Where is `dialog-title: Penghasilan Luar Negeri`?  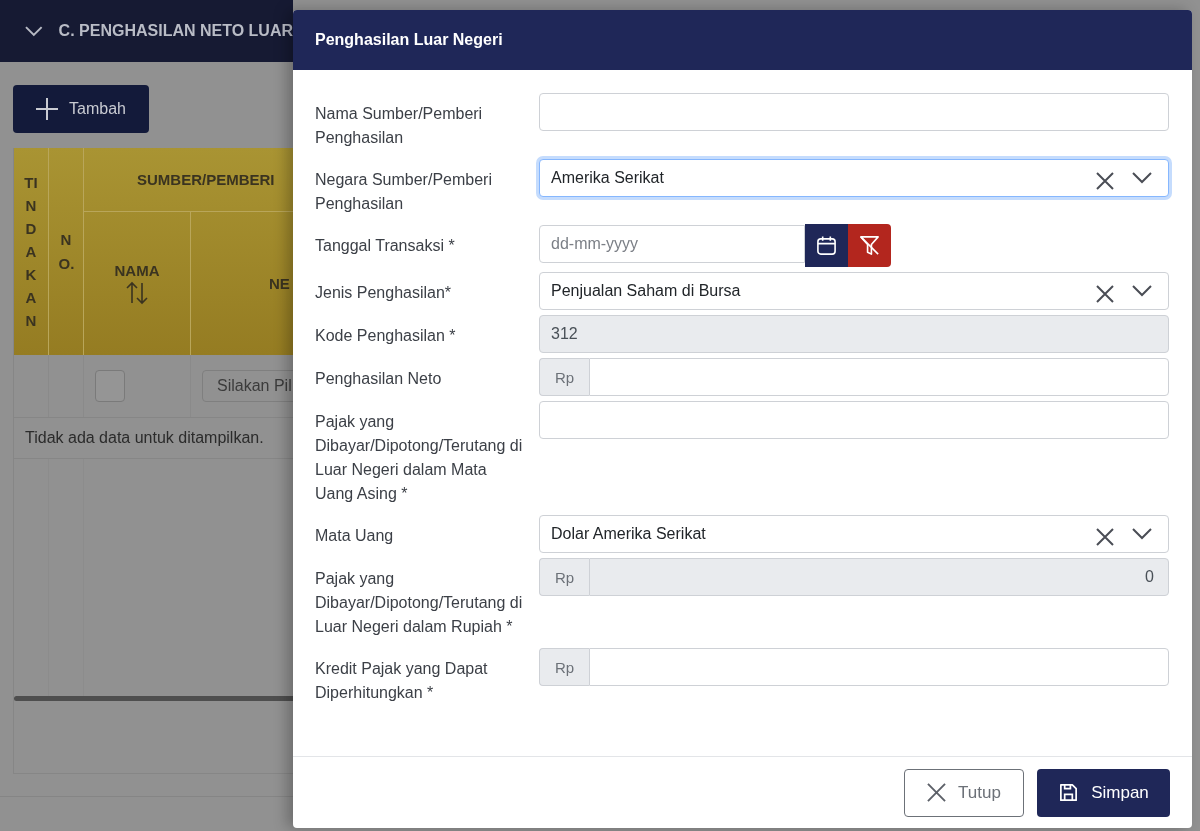 dialog-title: Penghasilan Luar Negeri is located at coordinates (409, 40).